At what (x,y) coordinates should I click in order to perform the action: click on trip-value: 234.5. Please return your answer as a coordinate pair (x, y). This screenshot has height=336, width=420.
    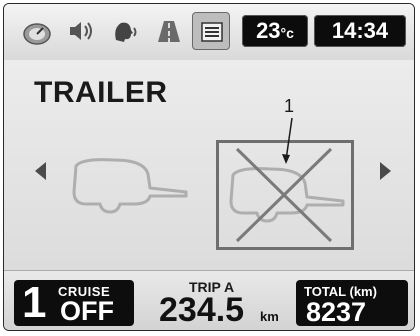
    Looking at the image, I should click on (202, 310).